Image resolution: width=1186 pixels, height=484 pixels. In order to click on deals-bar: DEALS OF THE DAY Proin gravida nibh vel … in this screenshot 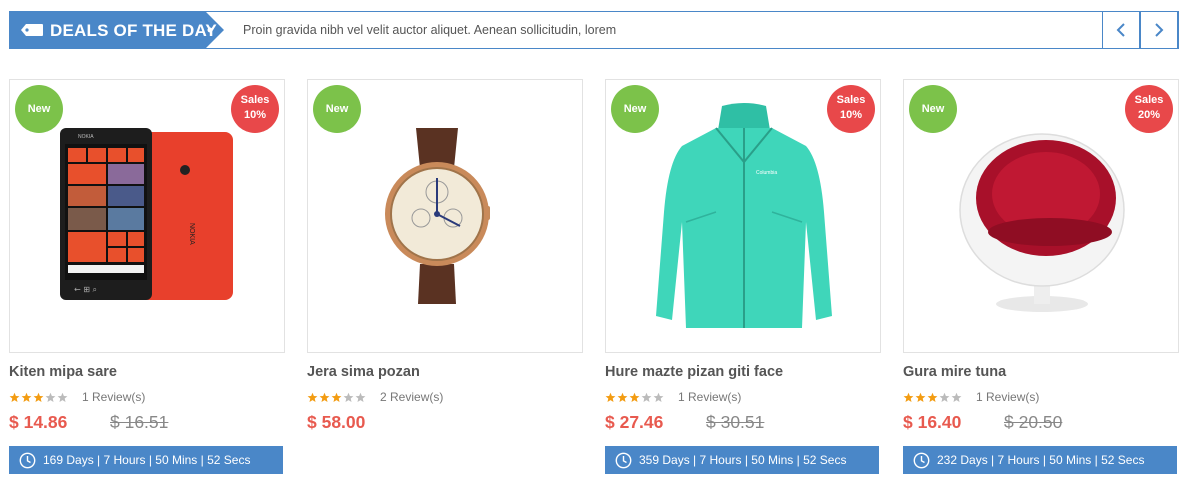, I will do `click(594, 30)`.